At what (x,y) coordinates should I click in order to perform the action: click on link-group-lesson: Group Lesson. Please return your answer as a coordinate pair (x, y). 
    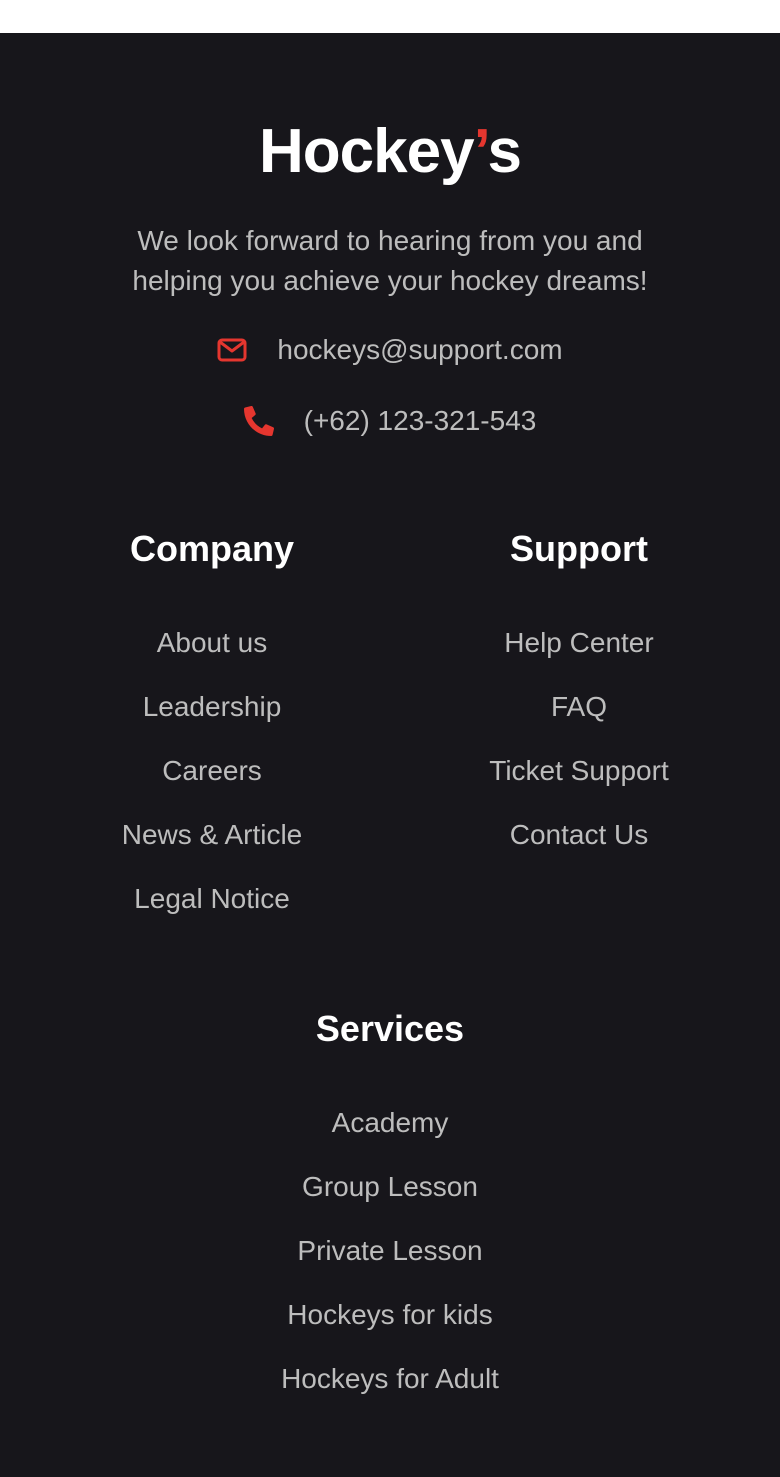
    Looking at the image, I should click on (390, 1187).